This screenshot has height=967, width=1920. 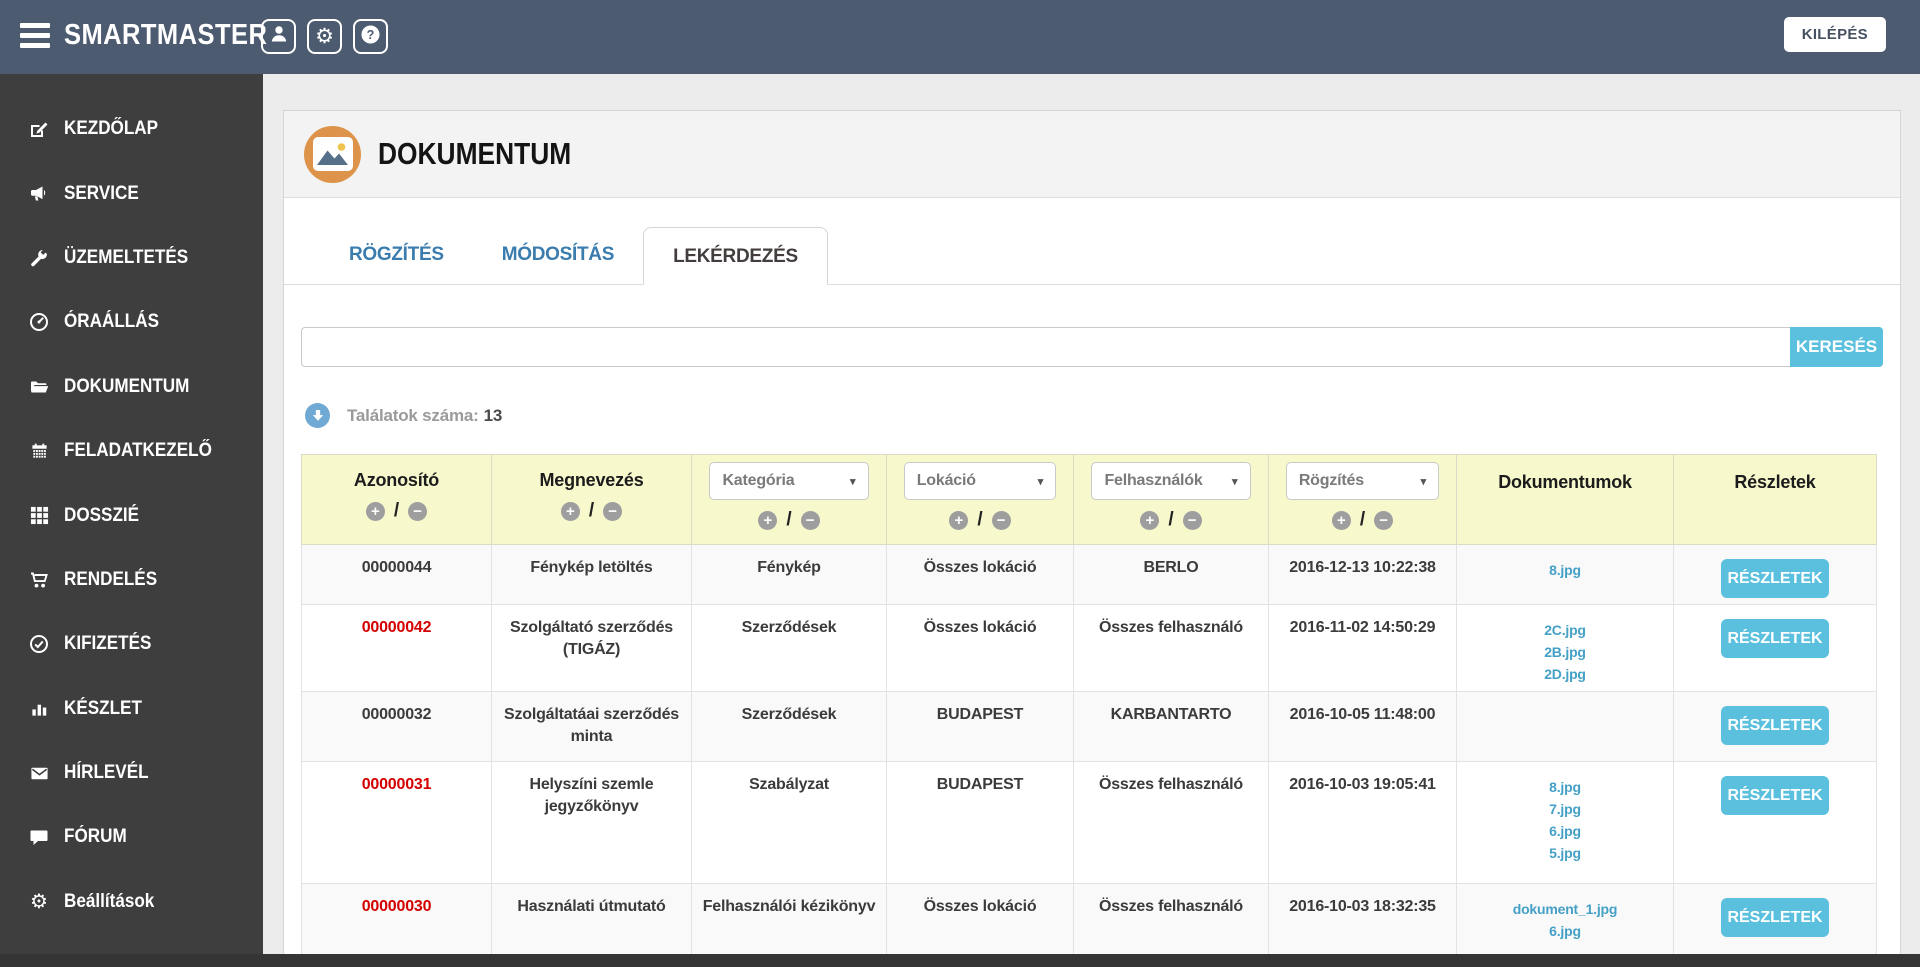 I want to click on results-count: 13, so click(x=493, y=415).